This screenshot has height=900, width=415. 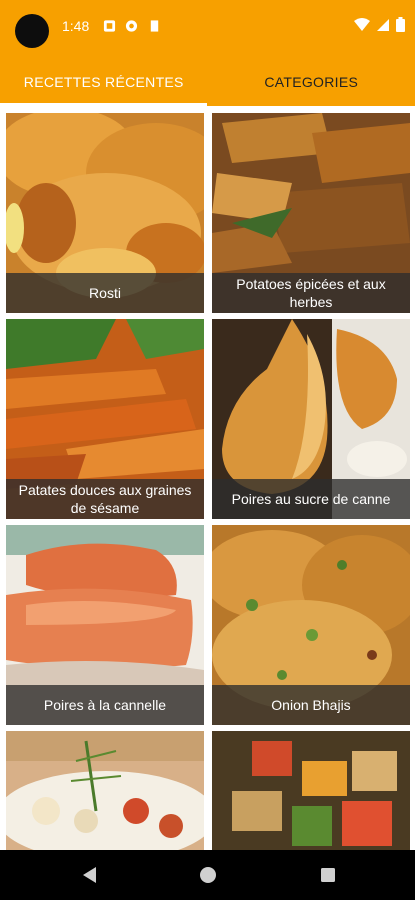 What do you see at coordinates (131, 26) in the screenshot?
I see `app-icon` at bounding box center [131, 26].